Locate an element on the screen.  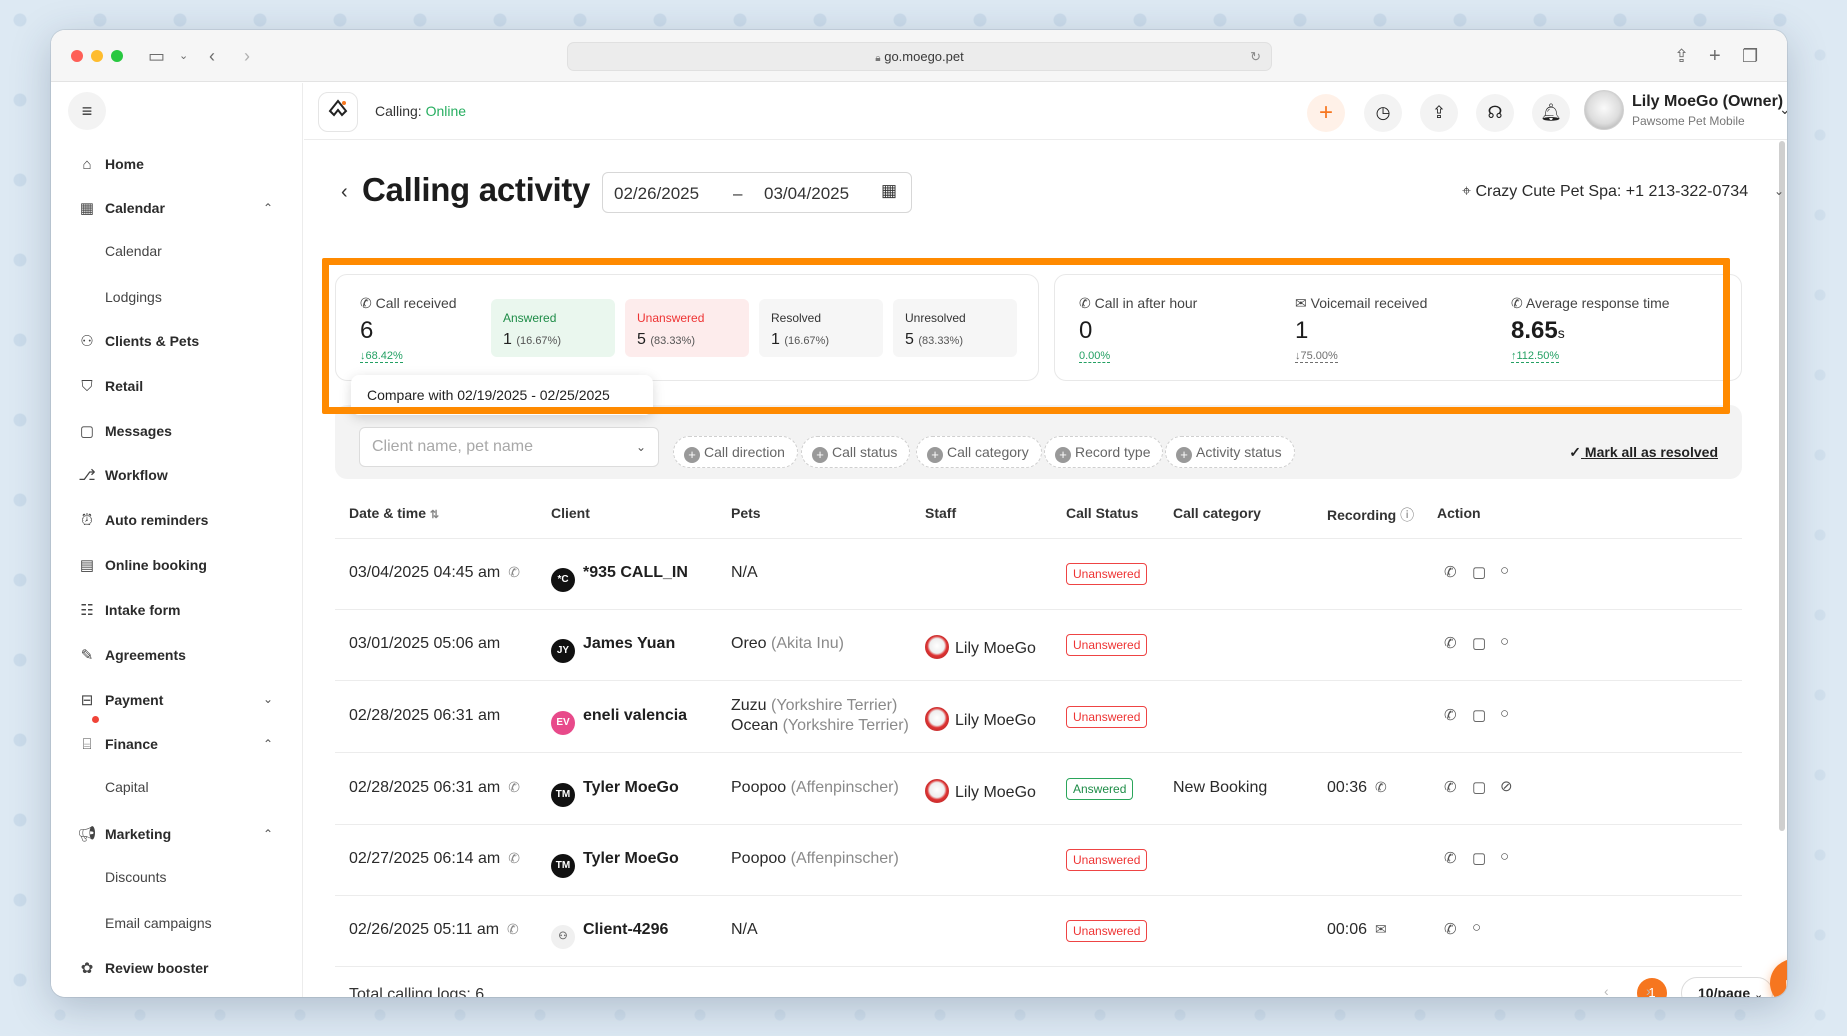
unanswered-box: Unanswered 5 (83.33%) is located at coordinates (687, 328).